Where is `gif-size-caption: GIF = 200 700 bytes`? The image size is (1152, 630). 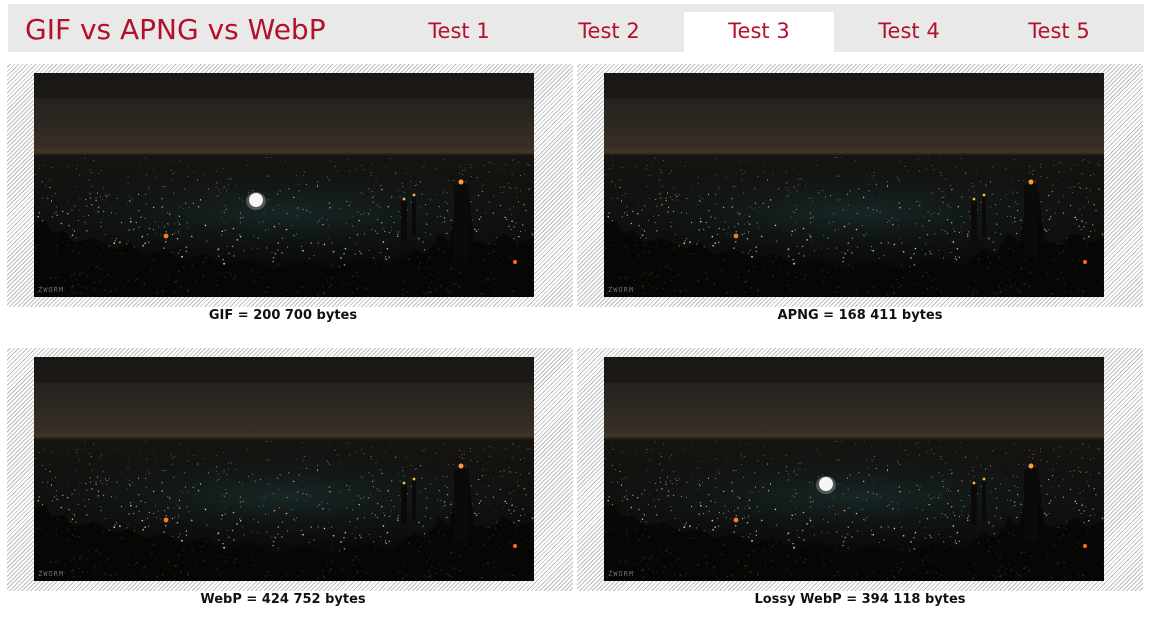 gif-size-caption: GIF = 200 700 bytes is located at coordinates (283, 315).